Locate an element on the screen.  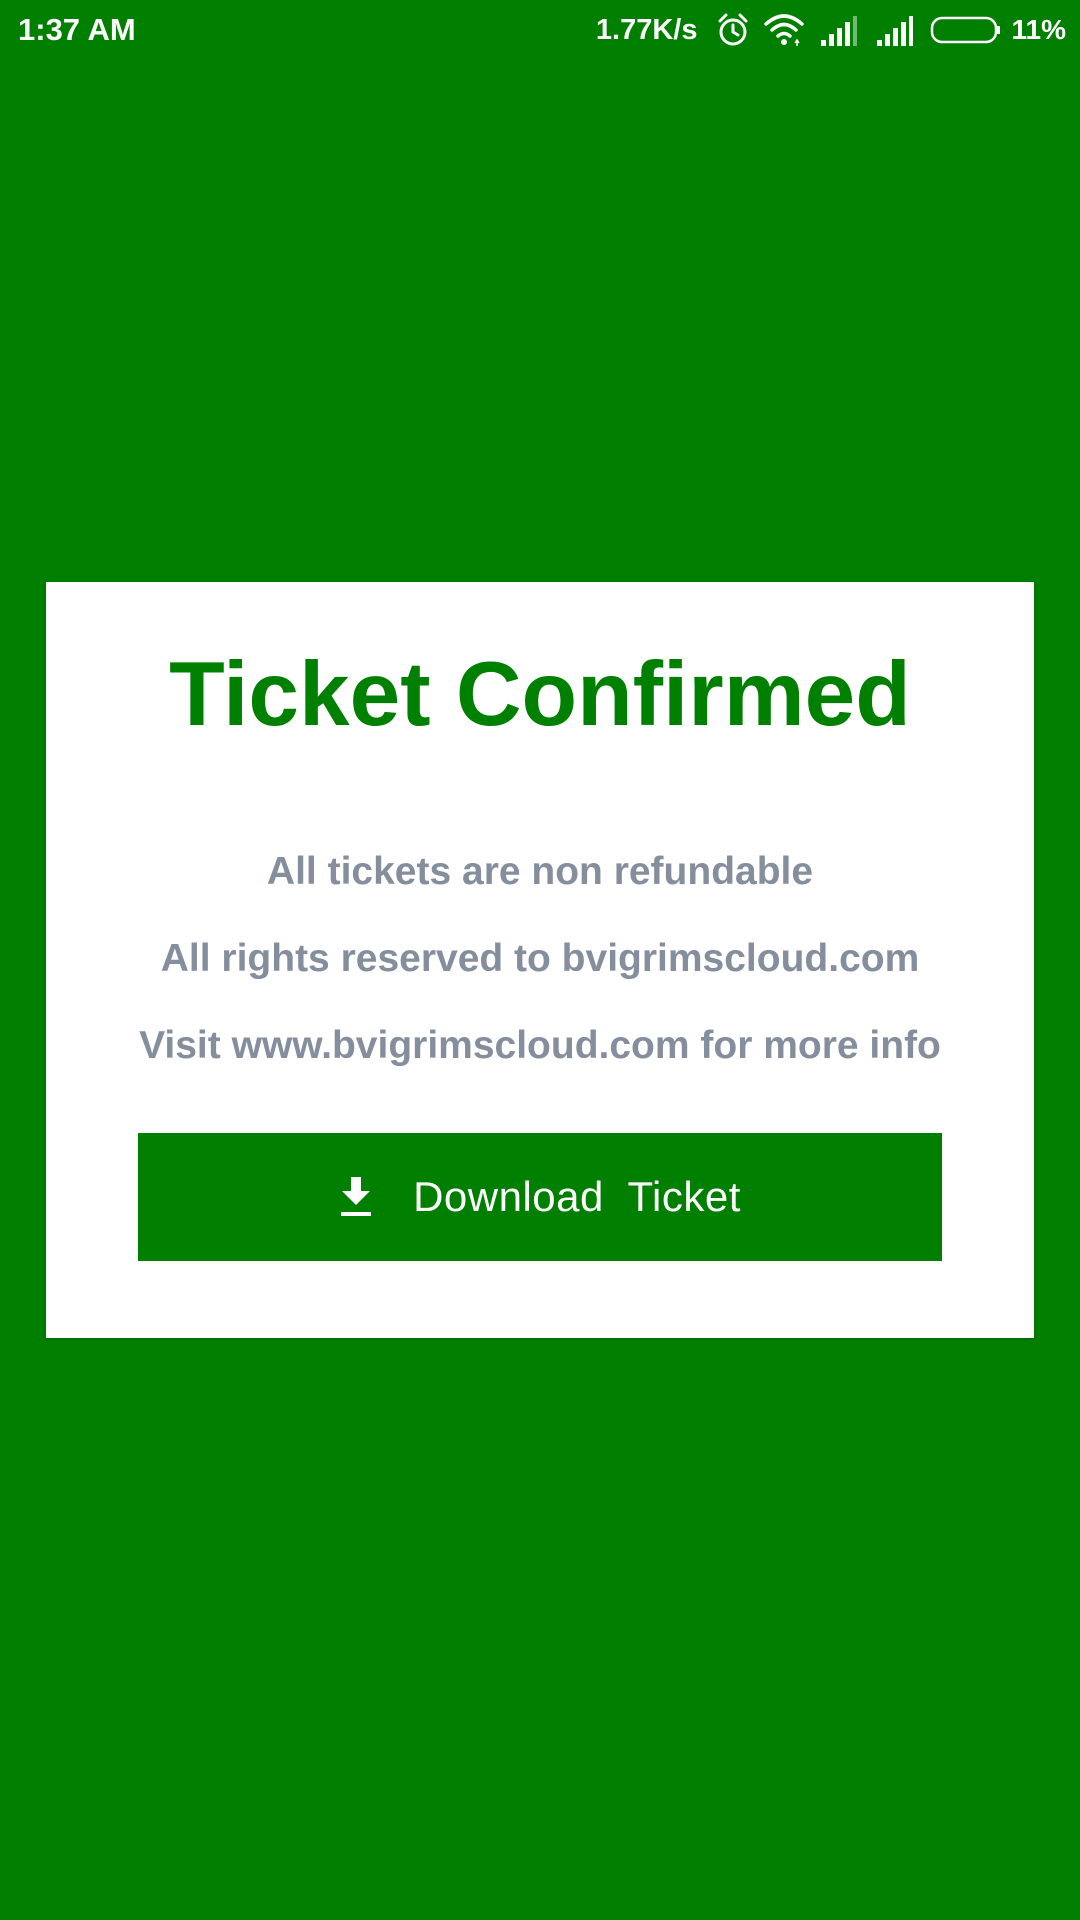
download-button-label: Download Ticket is located at coordinates (577, 1196).